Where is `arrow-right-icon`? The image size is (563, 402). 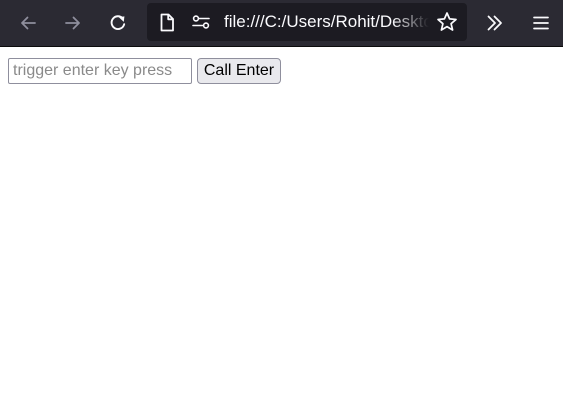
arrow-right-icon is located at coordinates (73, 23).